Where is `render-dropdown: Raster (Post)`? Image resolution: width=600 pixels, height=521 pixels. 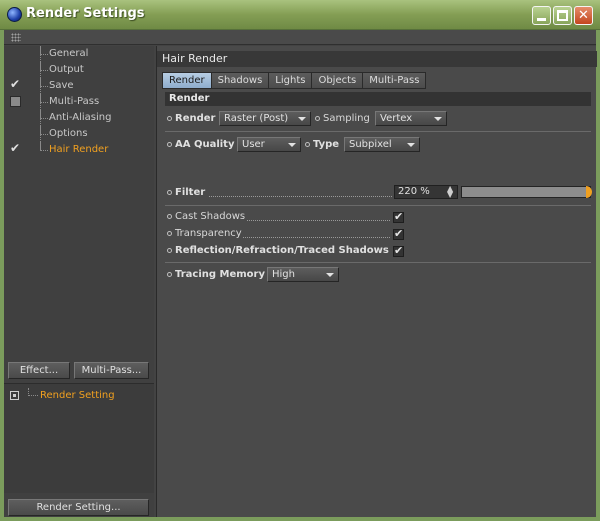 render-dropdown: Raster (Post) is located at coordinates (265, 118).